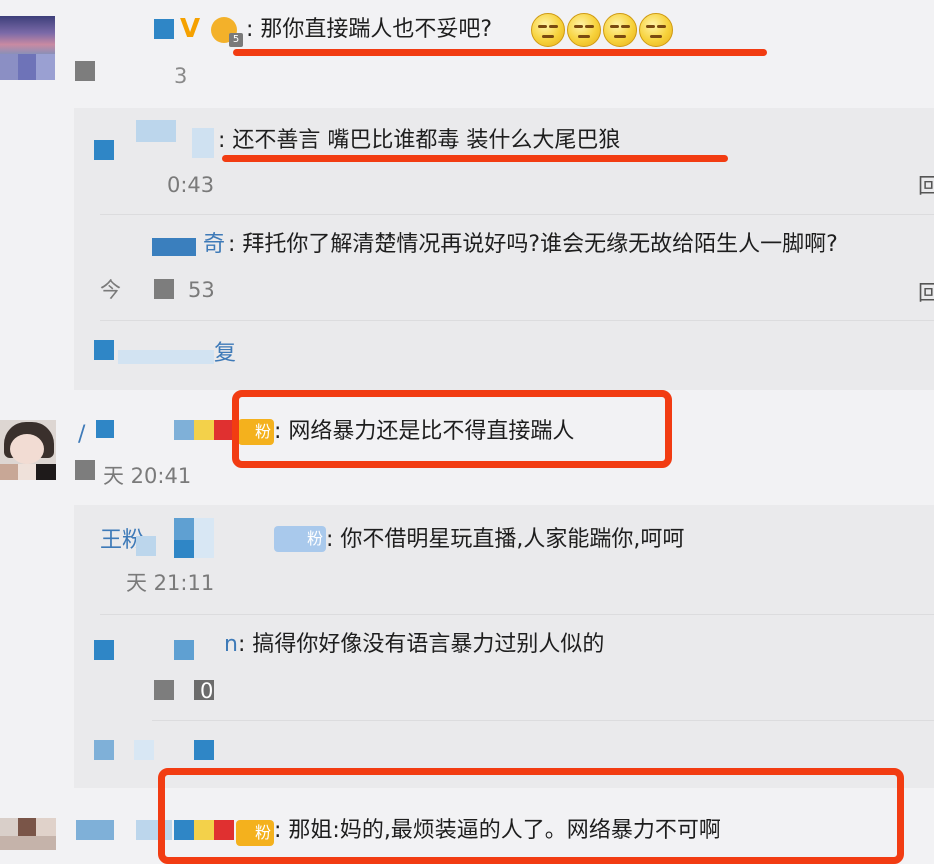 This screenshot has height=864, width=934. What do you see at coordinates (231, 645) in the screenshot?
I see `username-fragment: n` at bounding box center [231, 645].